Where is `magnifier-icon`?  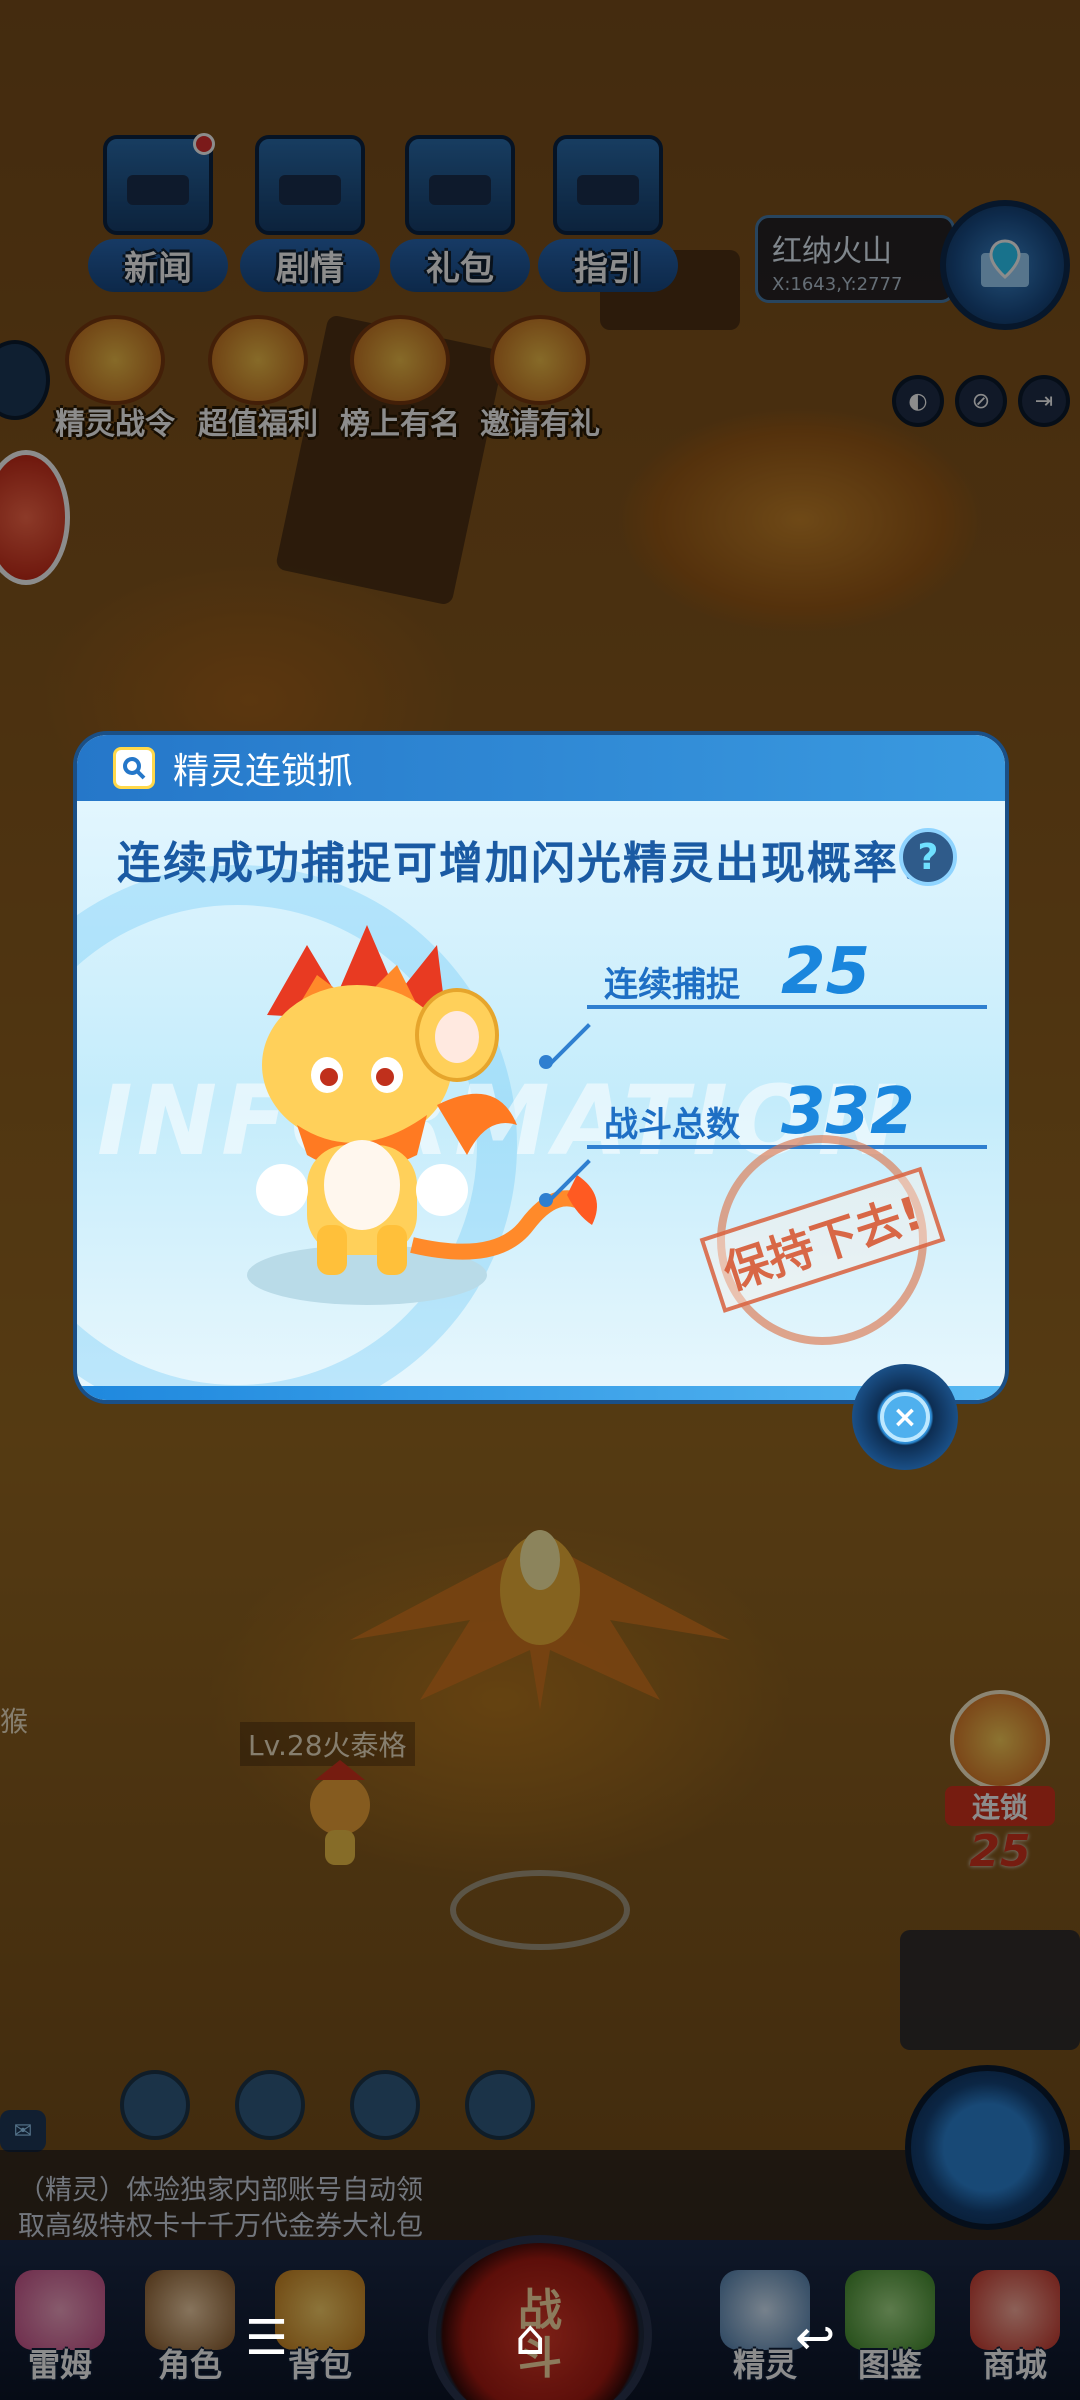 magnifier-icon is located at coordinates (134, 768).